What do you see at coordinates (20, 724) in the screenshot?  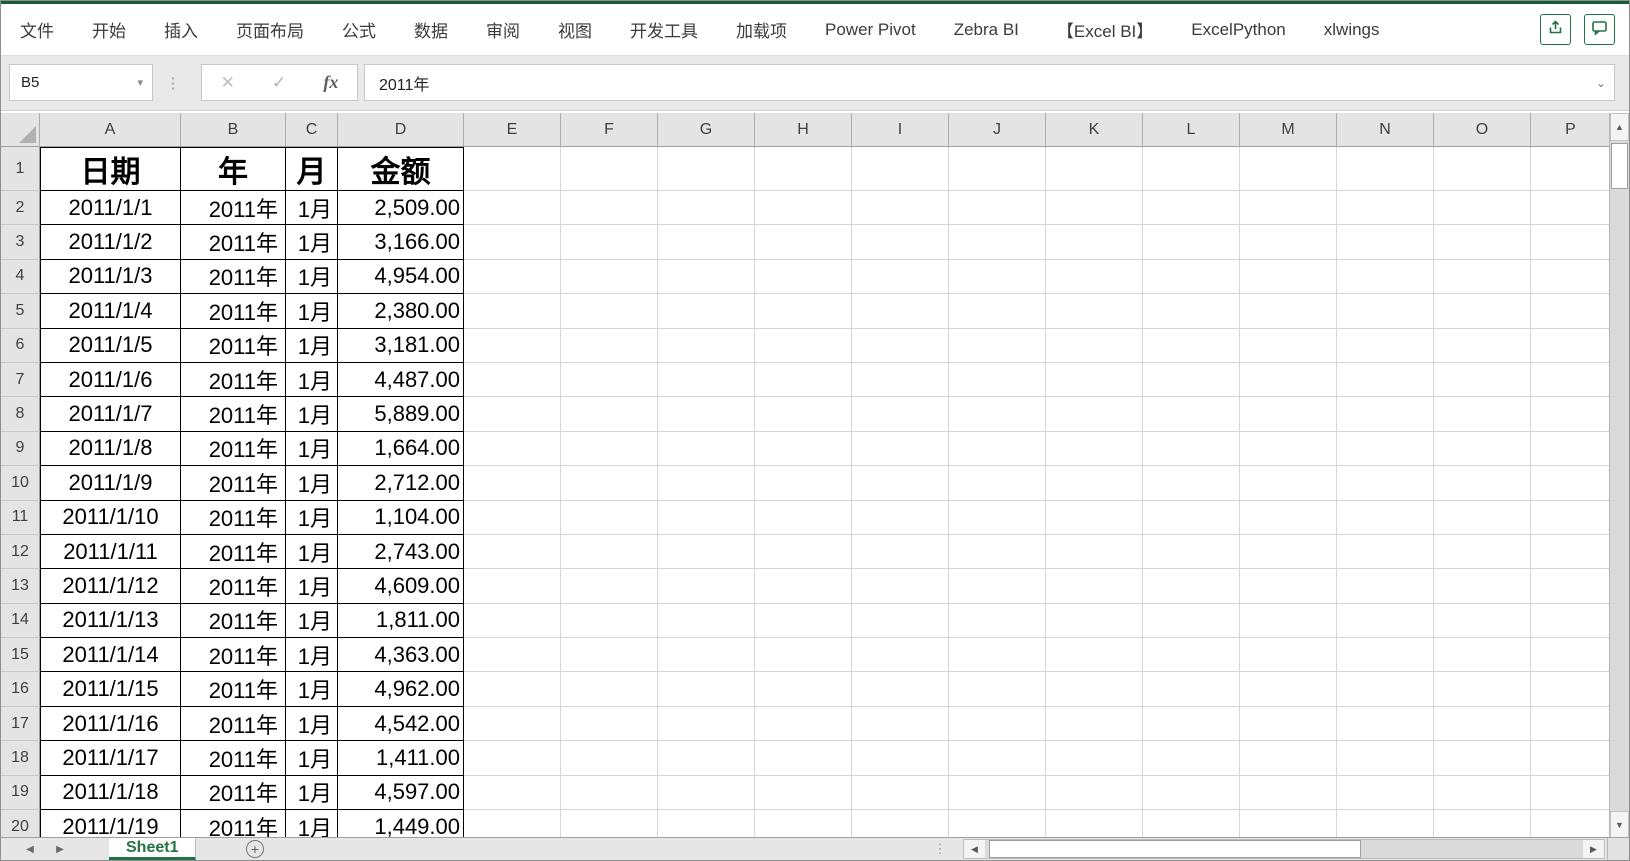 I see `row-header-17: 17` at bounding box center [20, 724].